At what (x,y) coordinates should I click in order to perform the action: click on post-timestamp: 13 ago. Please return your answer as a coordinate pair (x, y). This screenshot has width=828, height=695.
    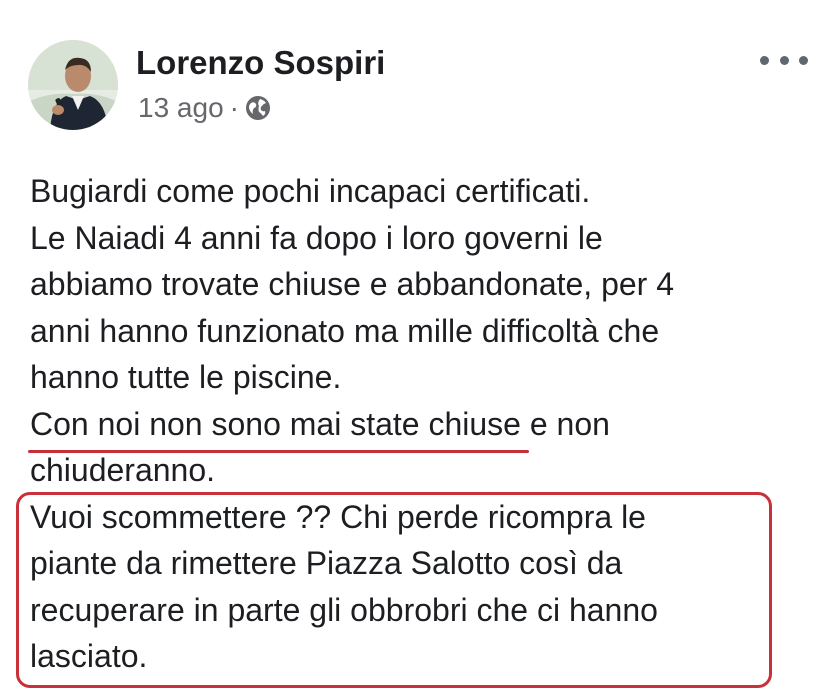
    Looking at the image, I should click on (181, 108).